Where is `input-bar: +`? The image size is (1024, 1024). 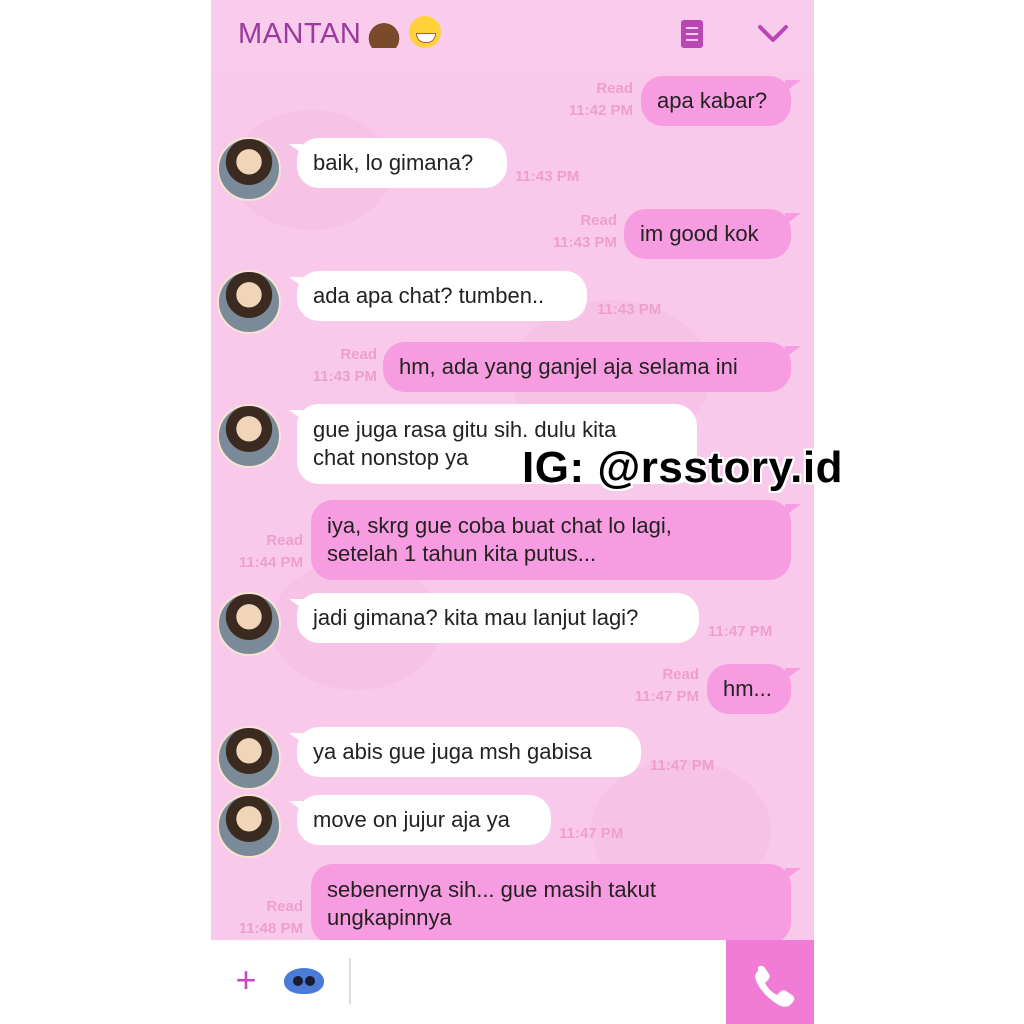 input-bar: + is located at coordinates (512, 982).